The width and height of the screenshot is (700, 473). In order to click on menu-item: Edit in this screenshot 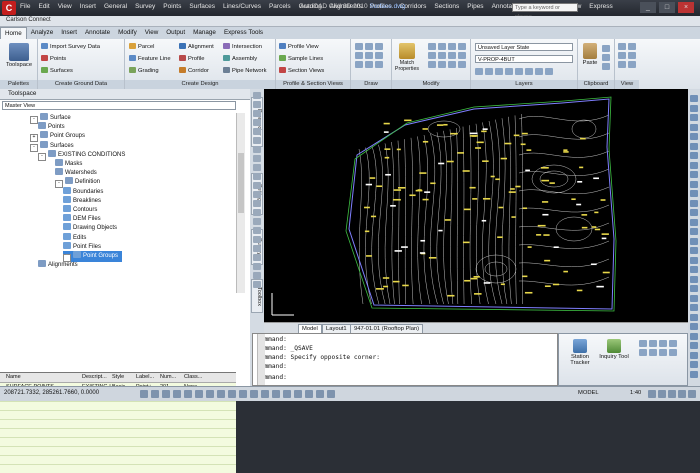, I will do `click(43, 8)`.